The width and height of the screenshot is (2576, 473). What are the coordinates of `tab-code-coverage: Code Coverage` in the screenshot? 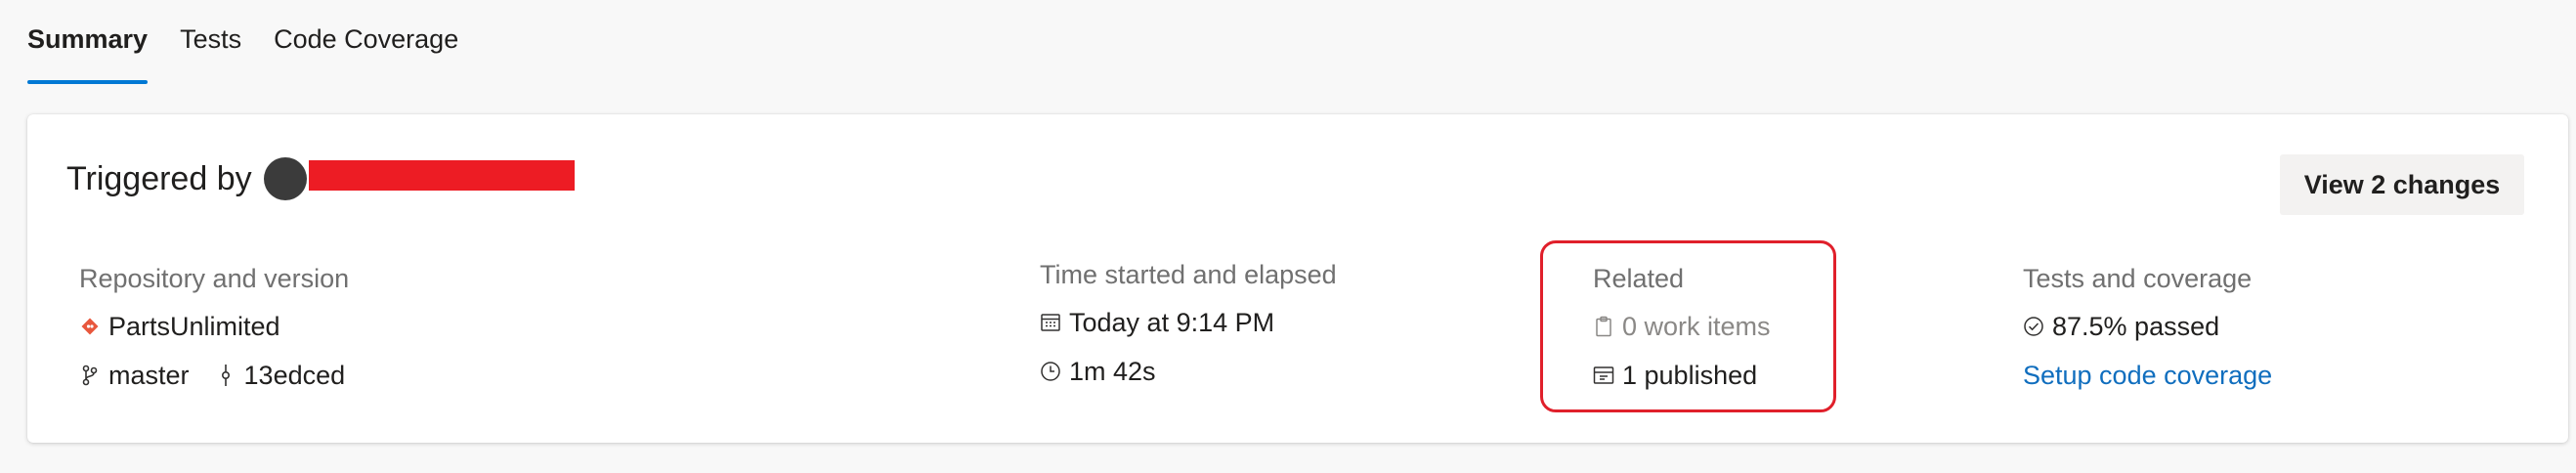 It's located at (366, 42).